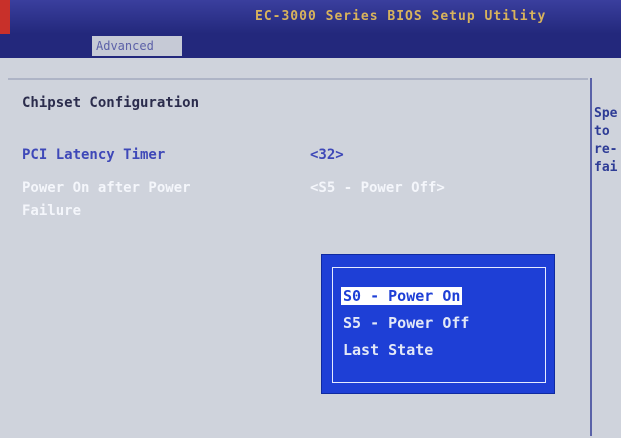 The width and height of the screenshot is (621, 438). I want to click on option-s0-power-on: S0 - Power On, so click(402, 296).